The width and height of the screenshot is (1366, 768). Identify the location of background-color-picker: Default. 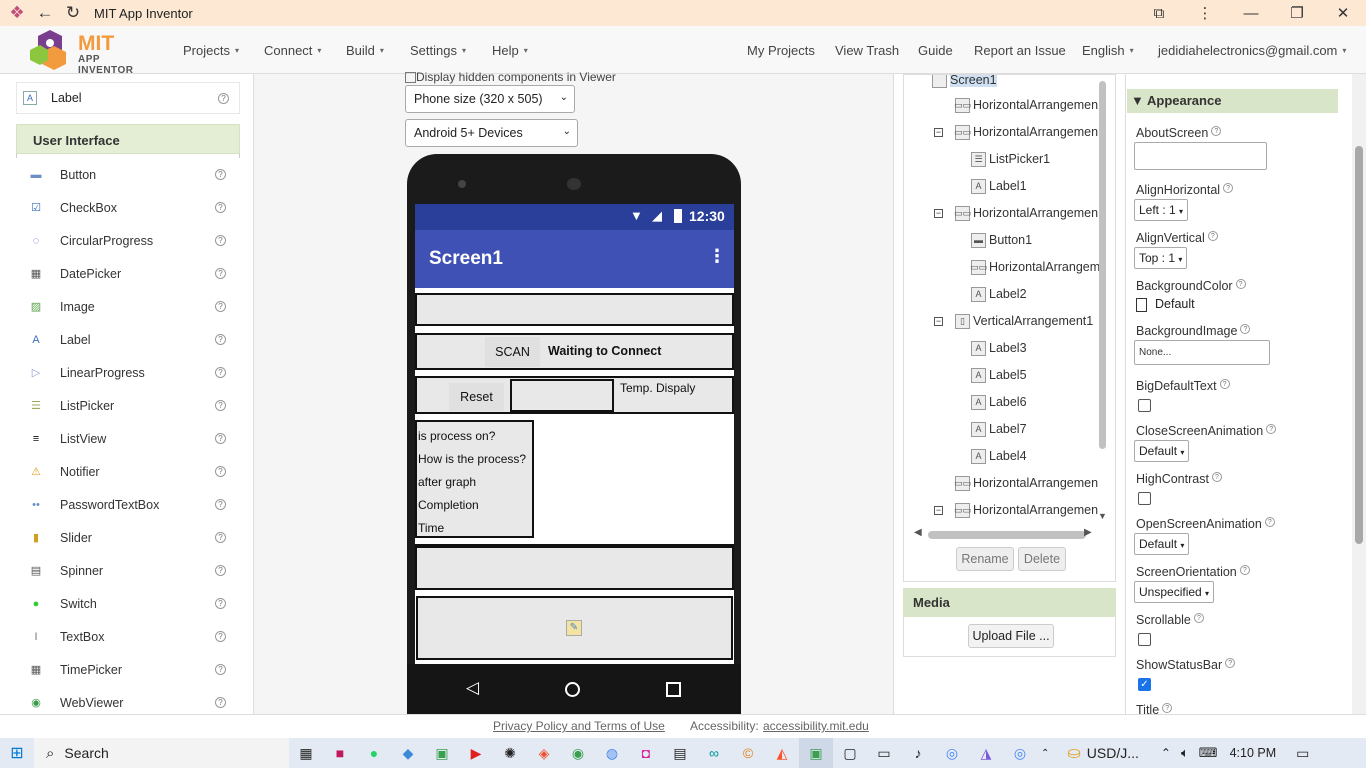
(1165, 304).